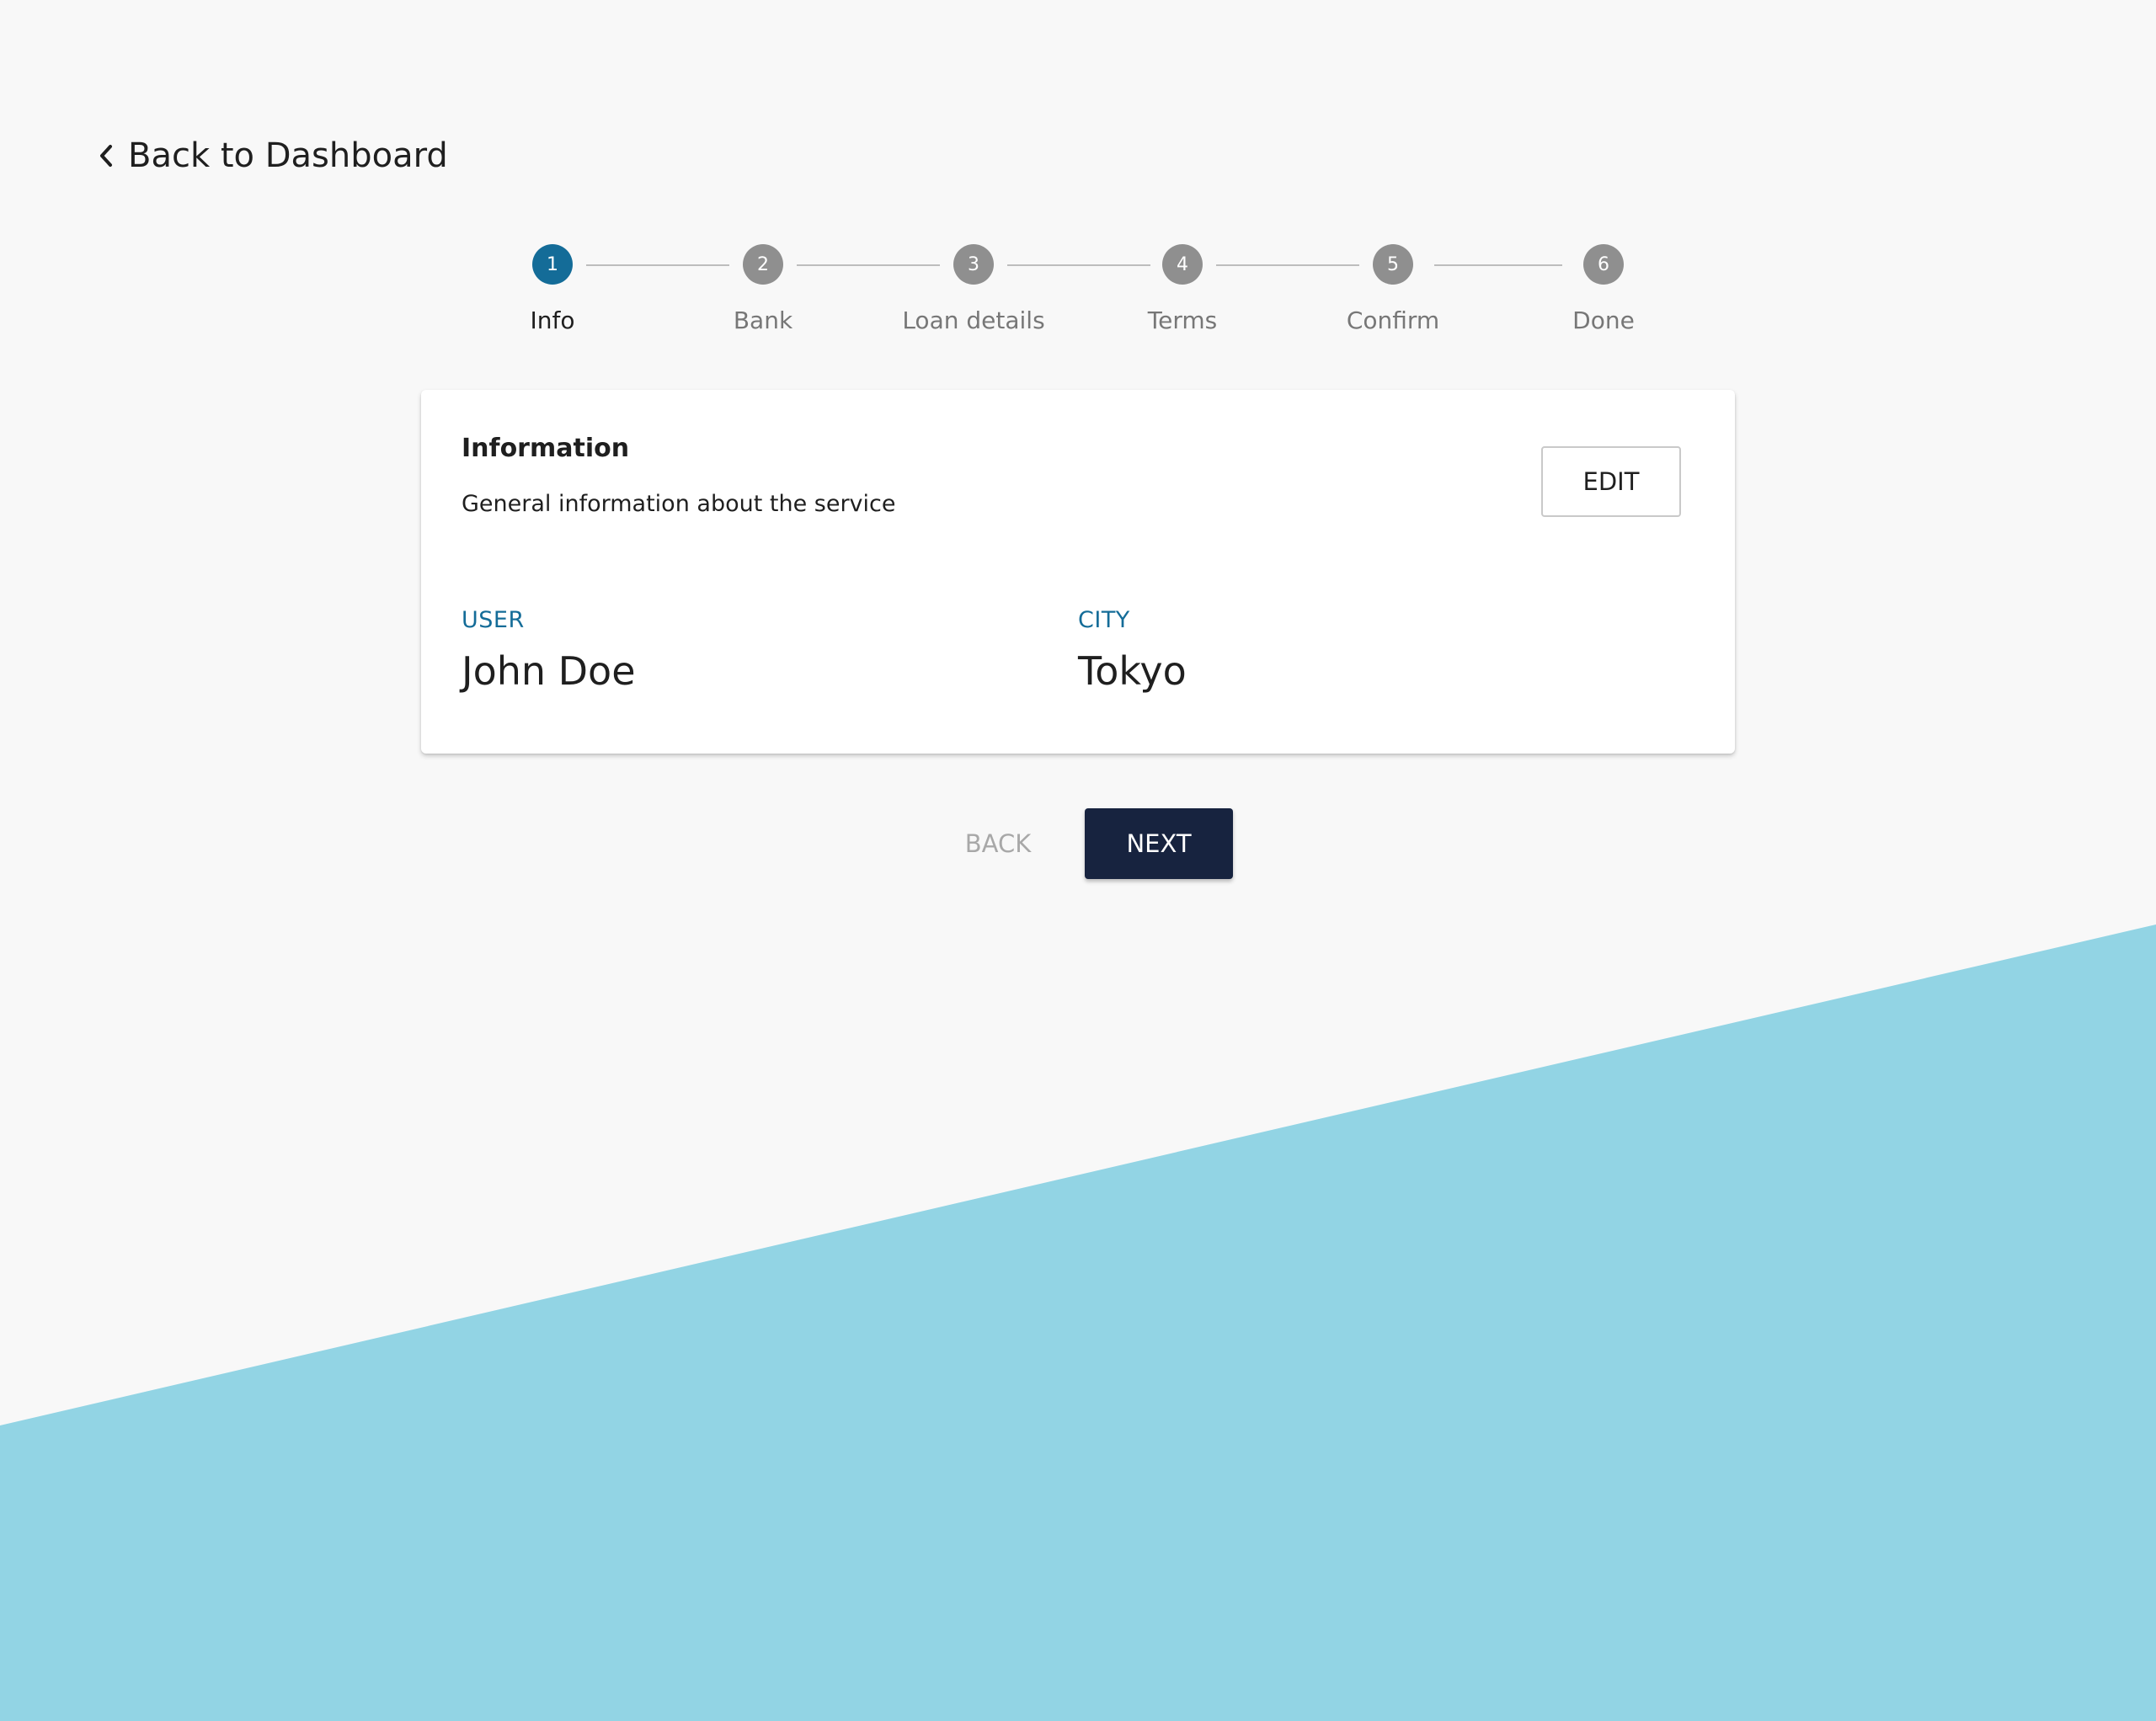 The image size is (2156, 1721). I want to click on chevron-left-icon, so click(106, 155).